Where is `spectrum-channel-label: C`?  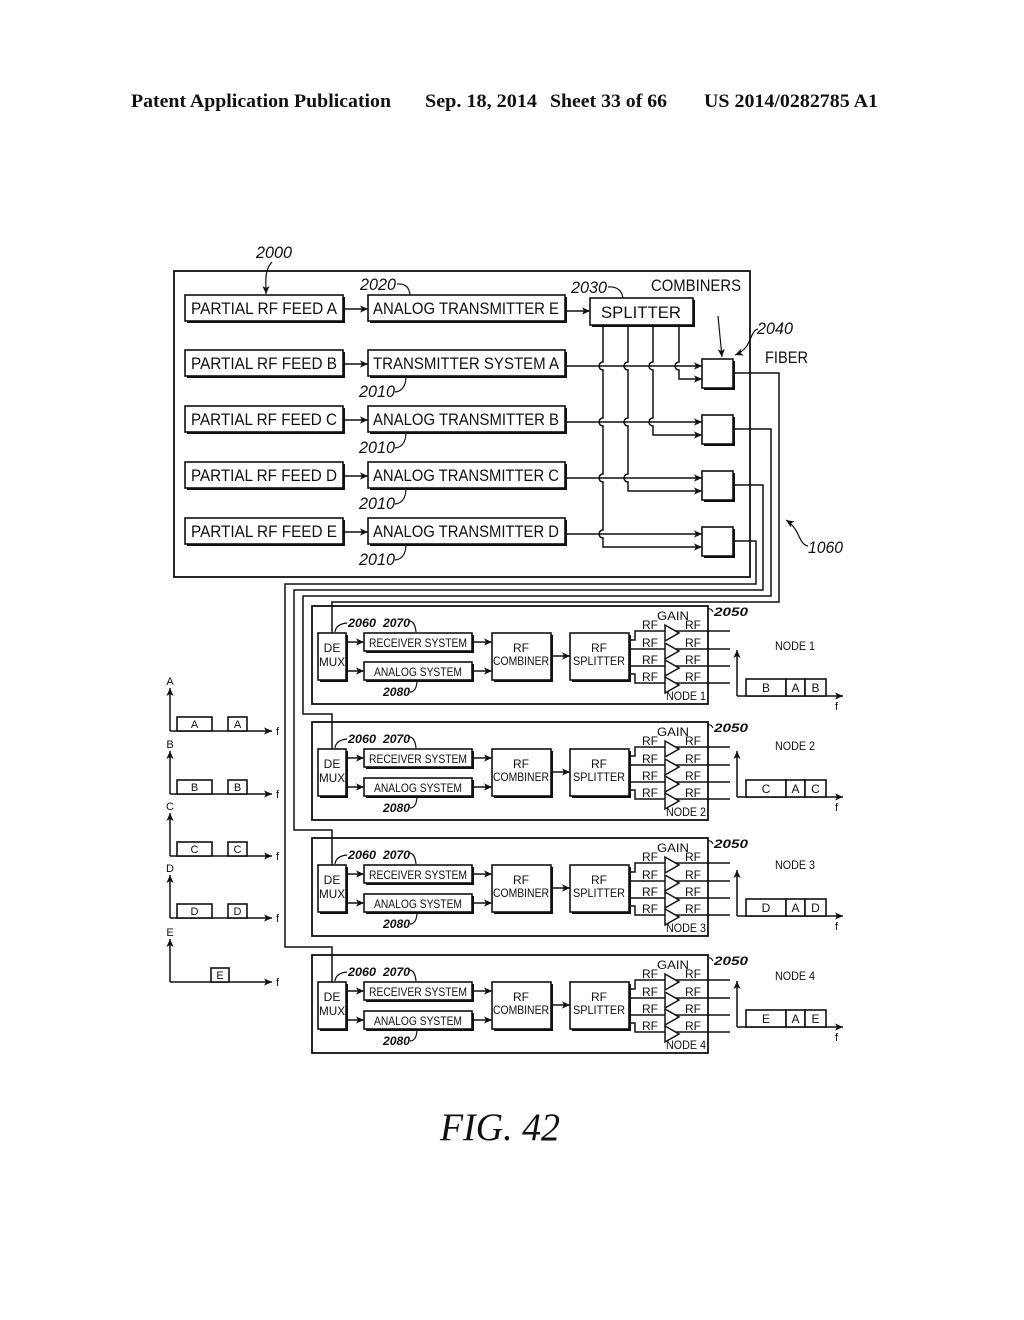 spectrum-channel-label: C is located at coordinates (170, 807).